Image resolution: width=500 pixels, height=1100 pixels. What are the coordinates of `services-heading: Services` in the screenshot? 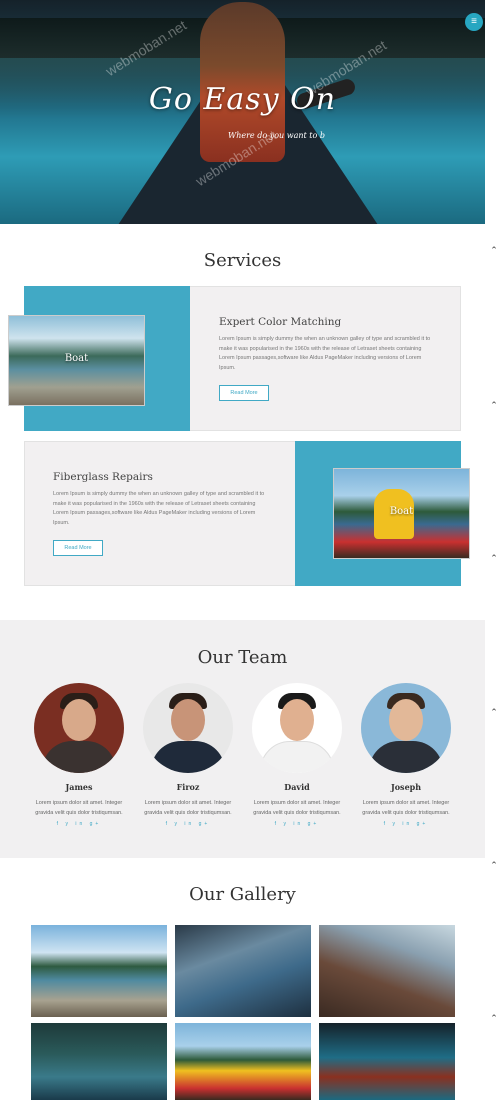 It's located at (242, 260).